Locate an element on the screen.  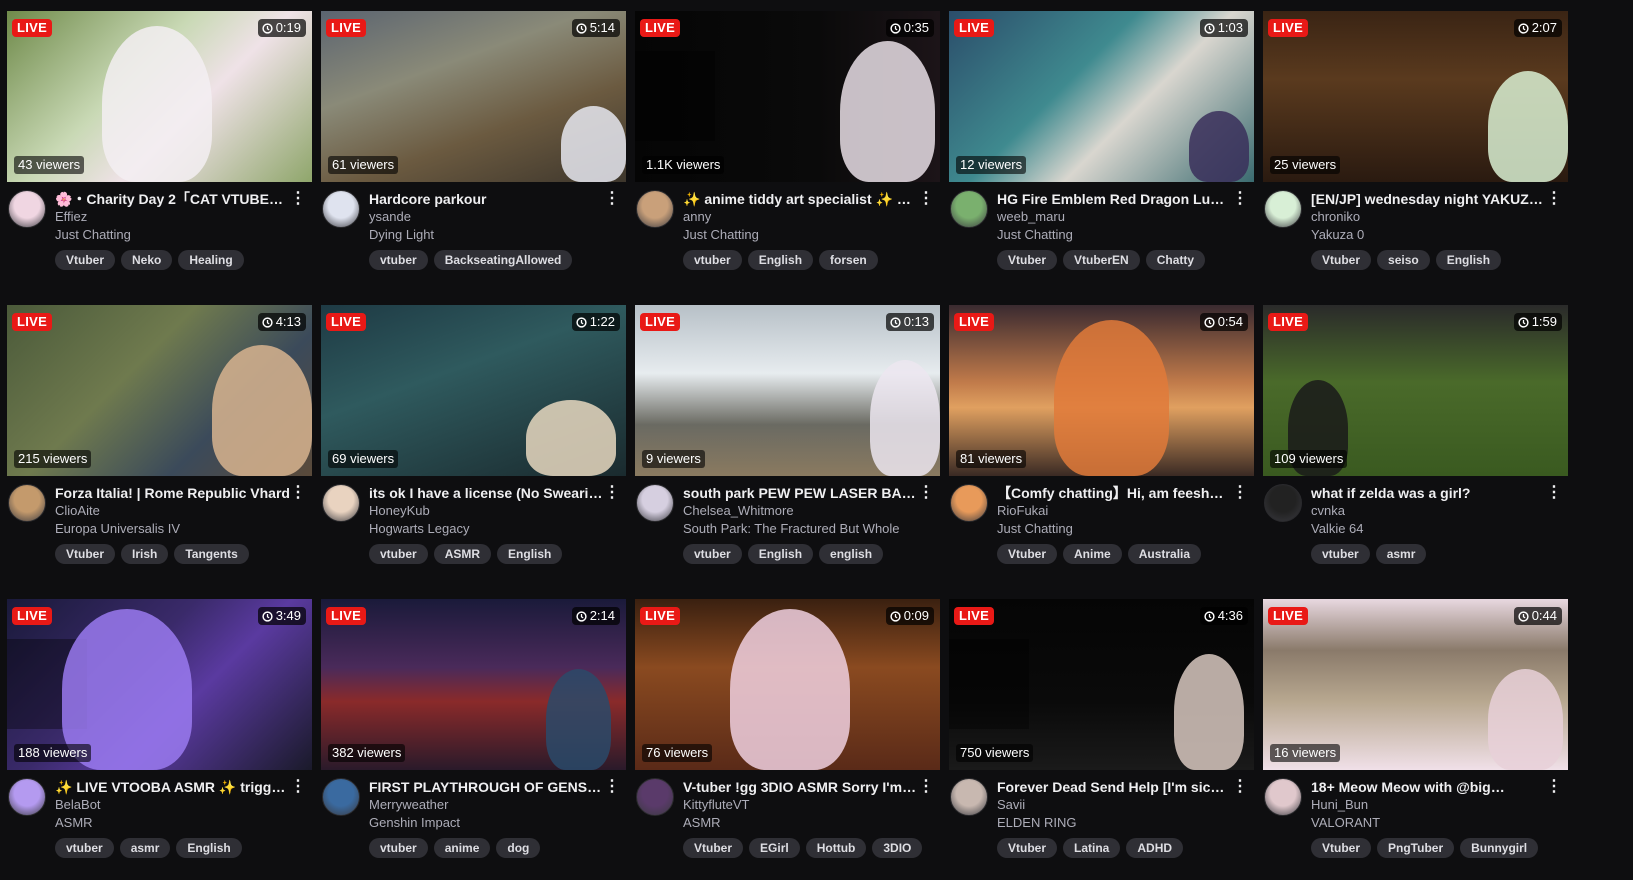
category-link: South Park: The Fractured But Whole is located at coordinates (805, 529).